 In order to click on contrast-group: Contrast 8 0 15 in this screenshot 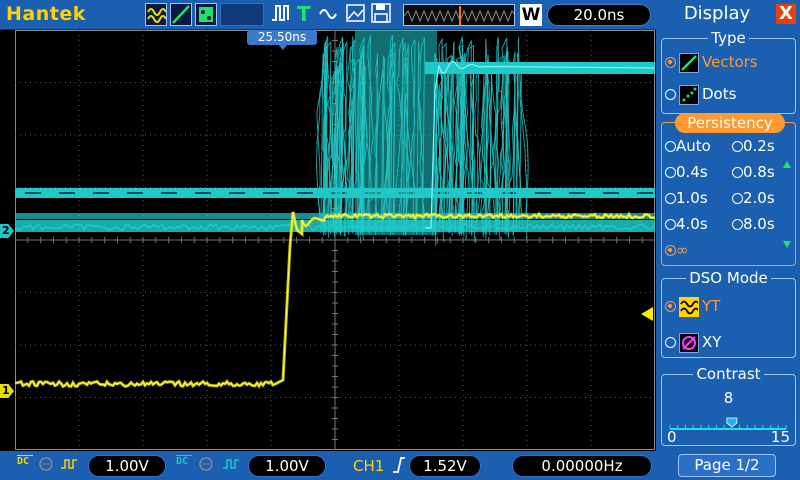, I will do `click(728, 405)`.